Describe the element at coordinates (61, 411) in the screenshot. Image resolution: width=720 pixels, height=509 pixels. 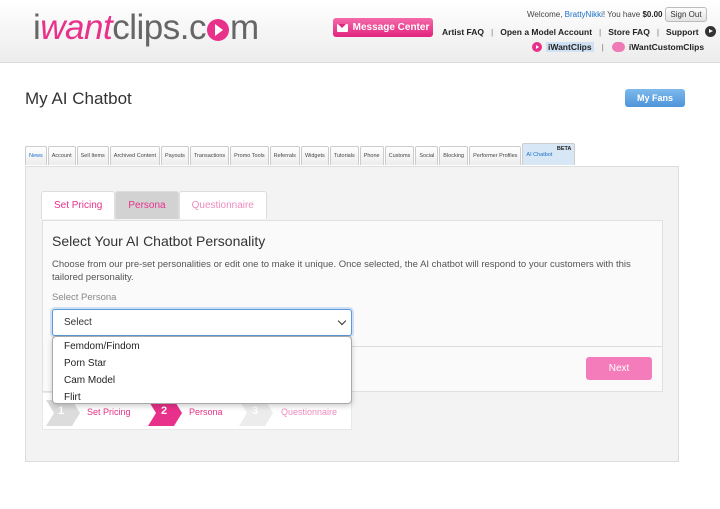
I see `step-1-number: 1` at that location.